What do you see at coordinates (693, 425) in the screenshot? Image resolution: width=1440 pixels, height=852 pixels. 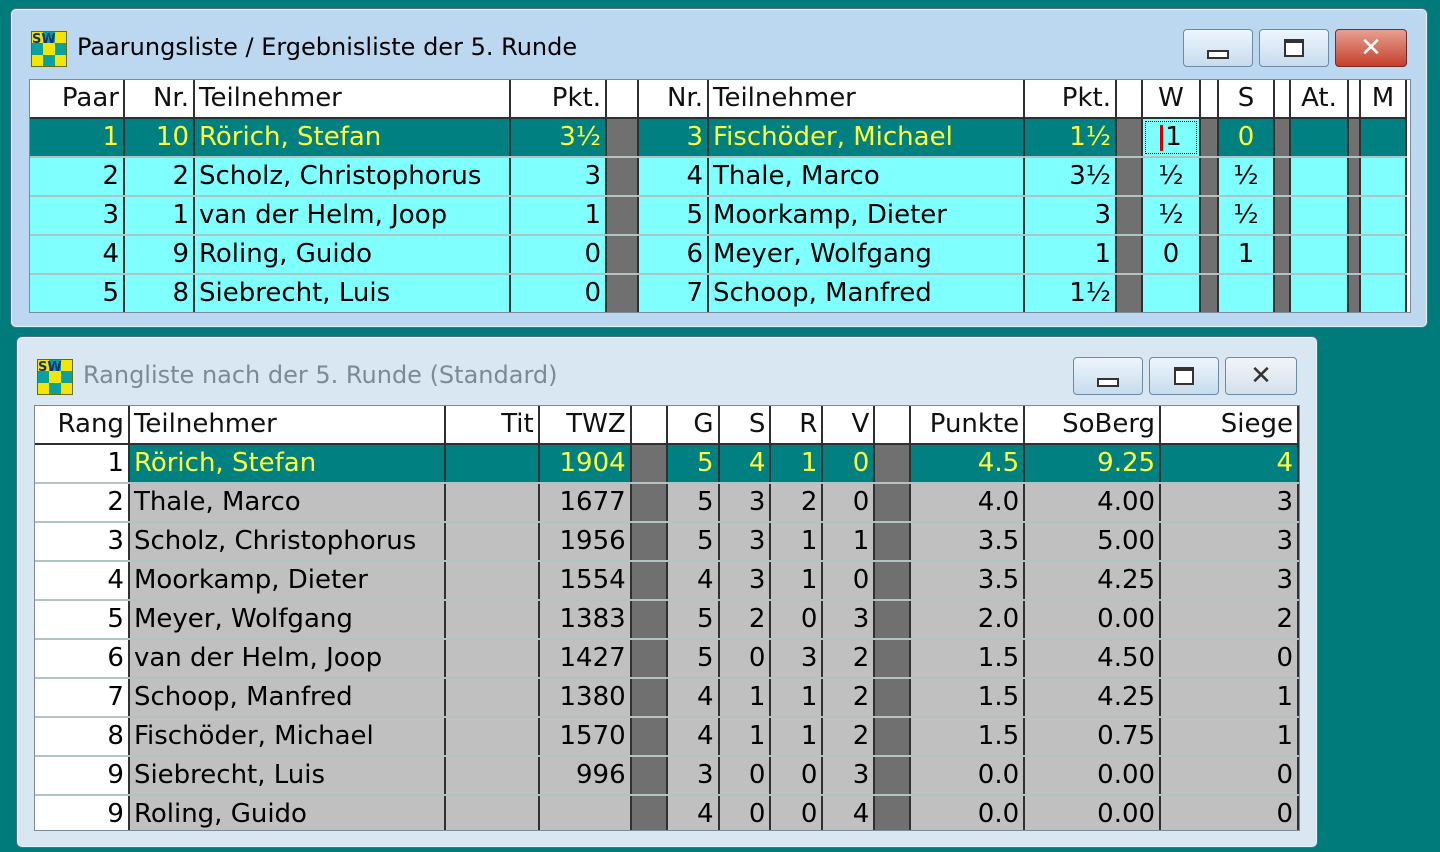 I see `col-g: G` at bounding box center [693, 425].